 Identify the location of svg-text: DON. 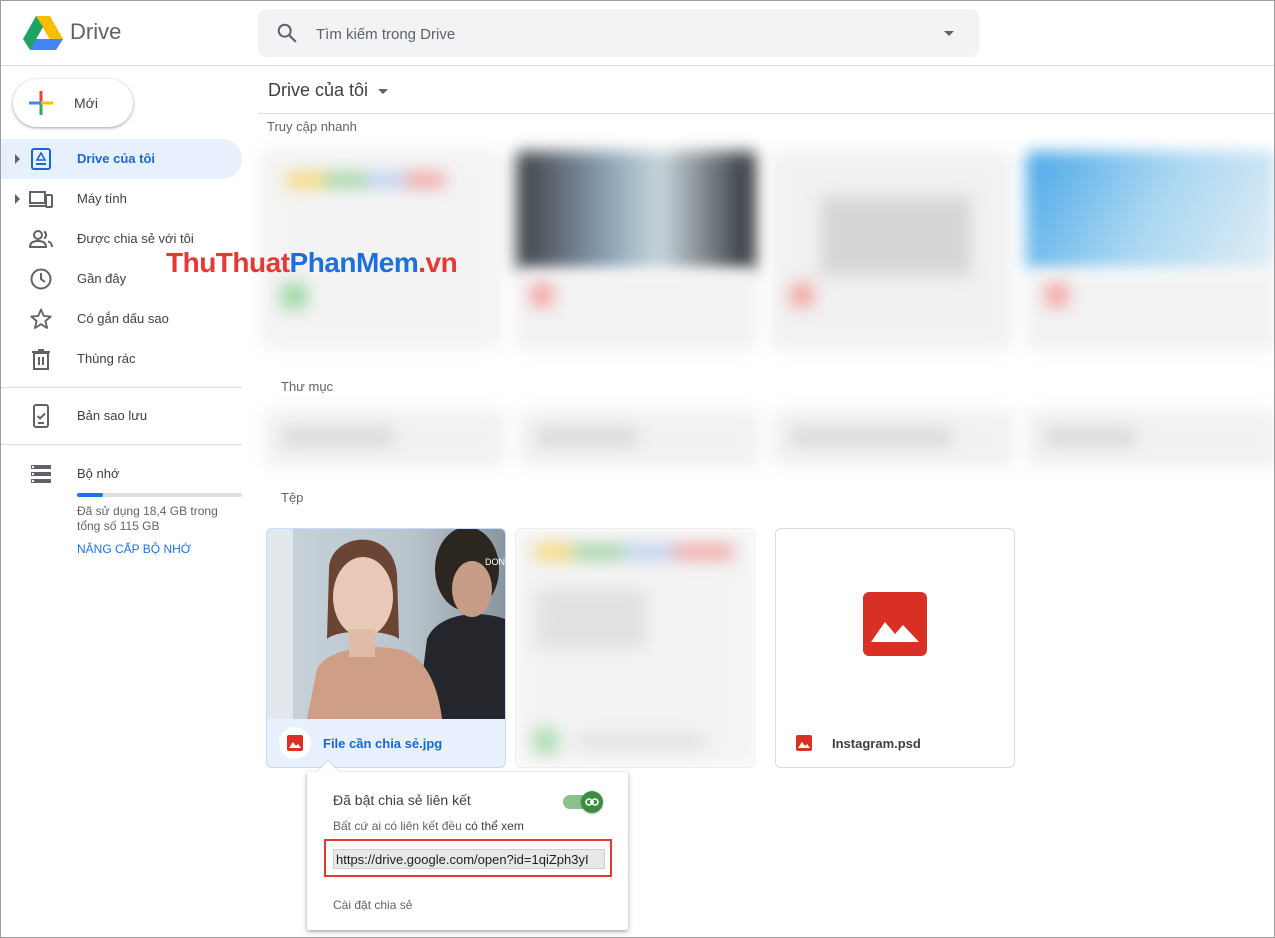
(495, 562).